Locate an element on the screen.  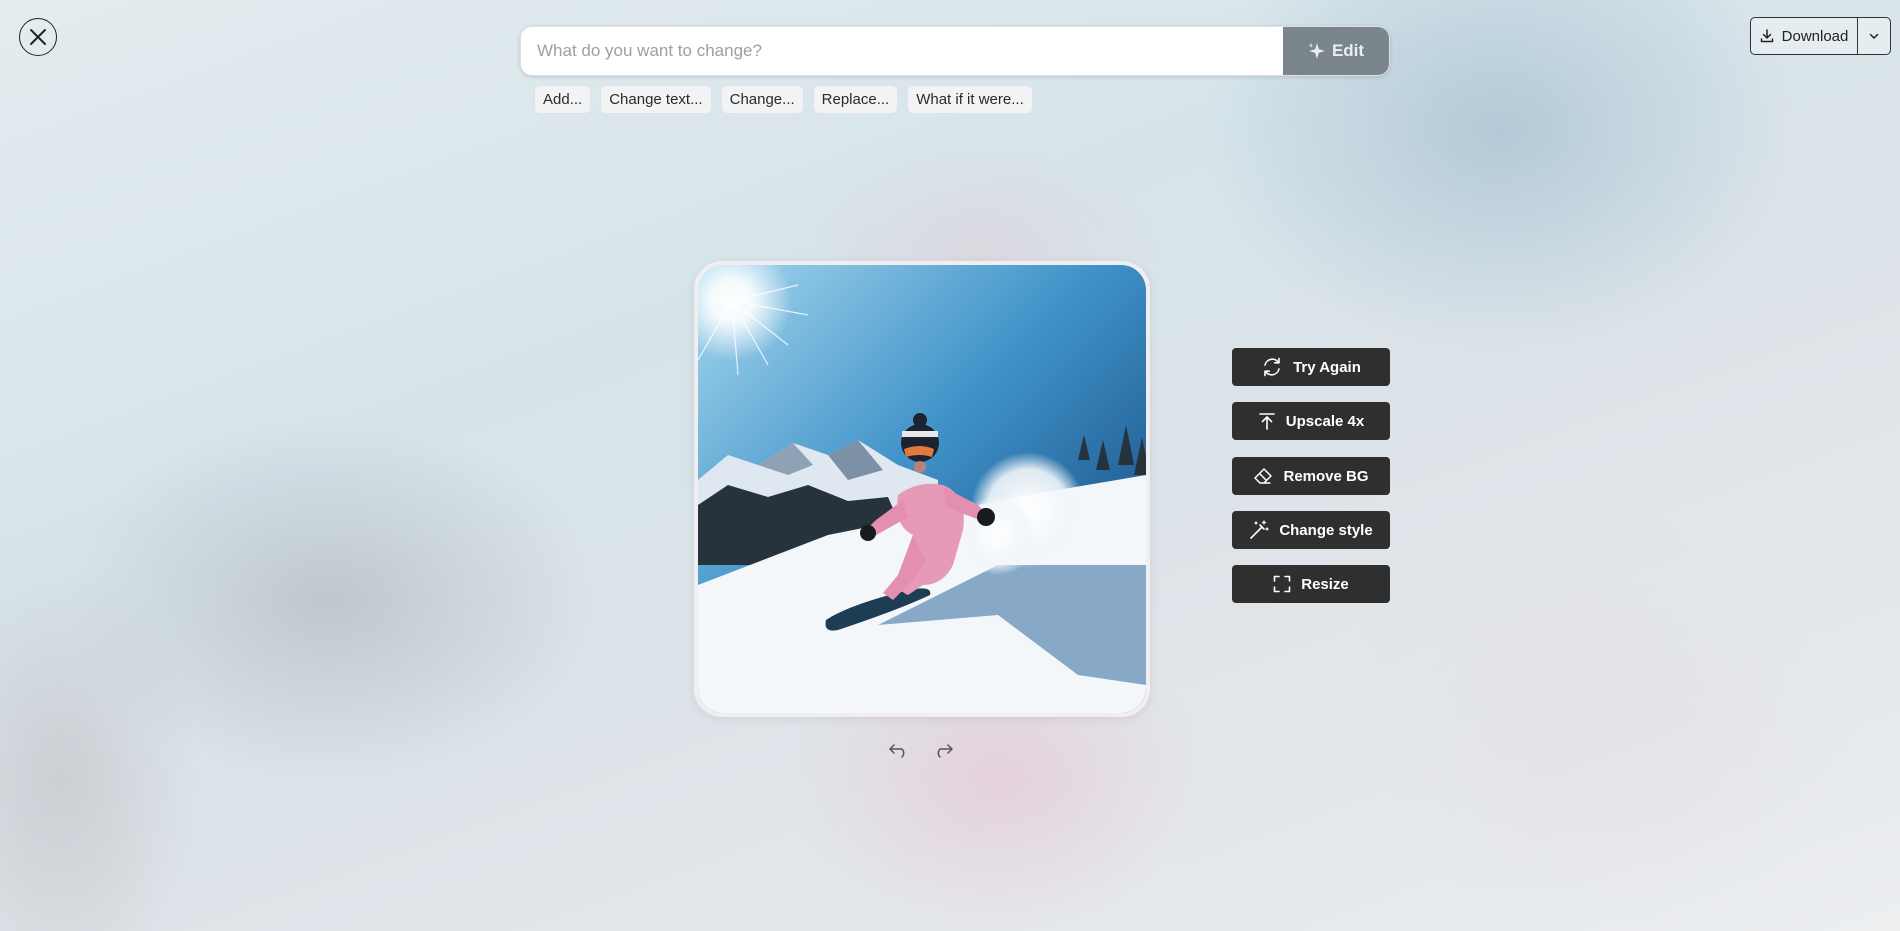
edit-button: Edit is located at coordinates (1336, 51).